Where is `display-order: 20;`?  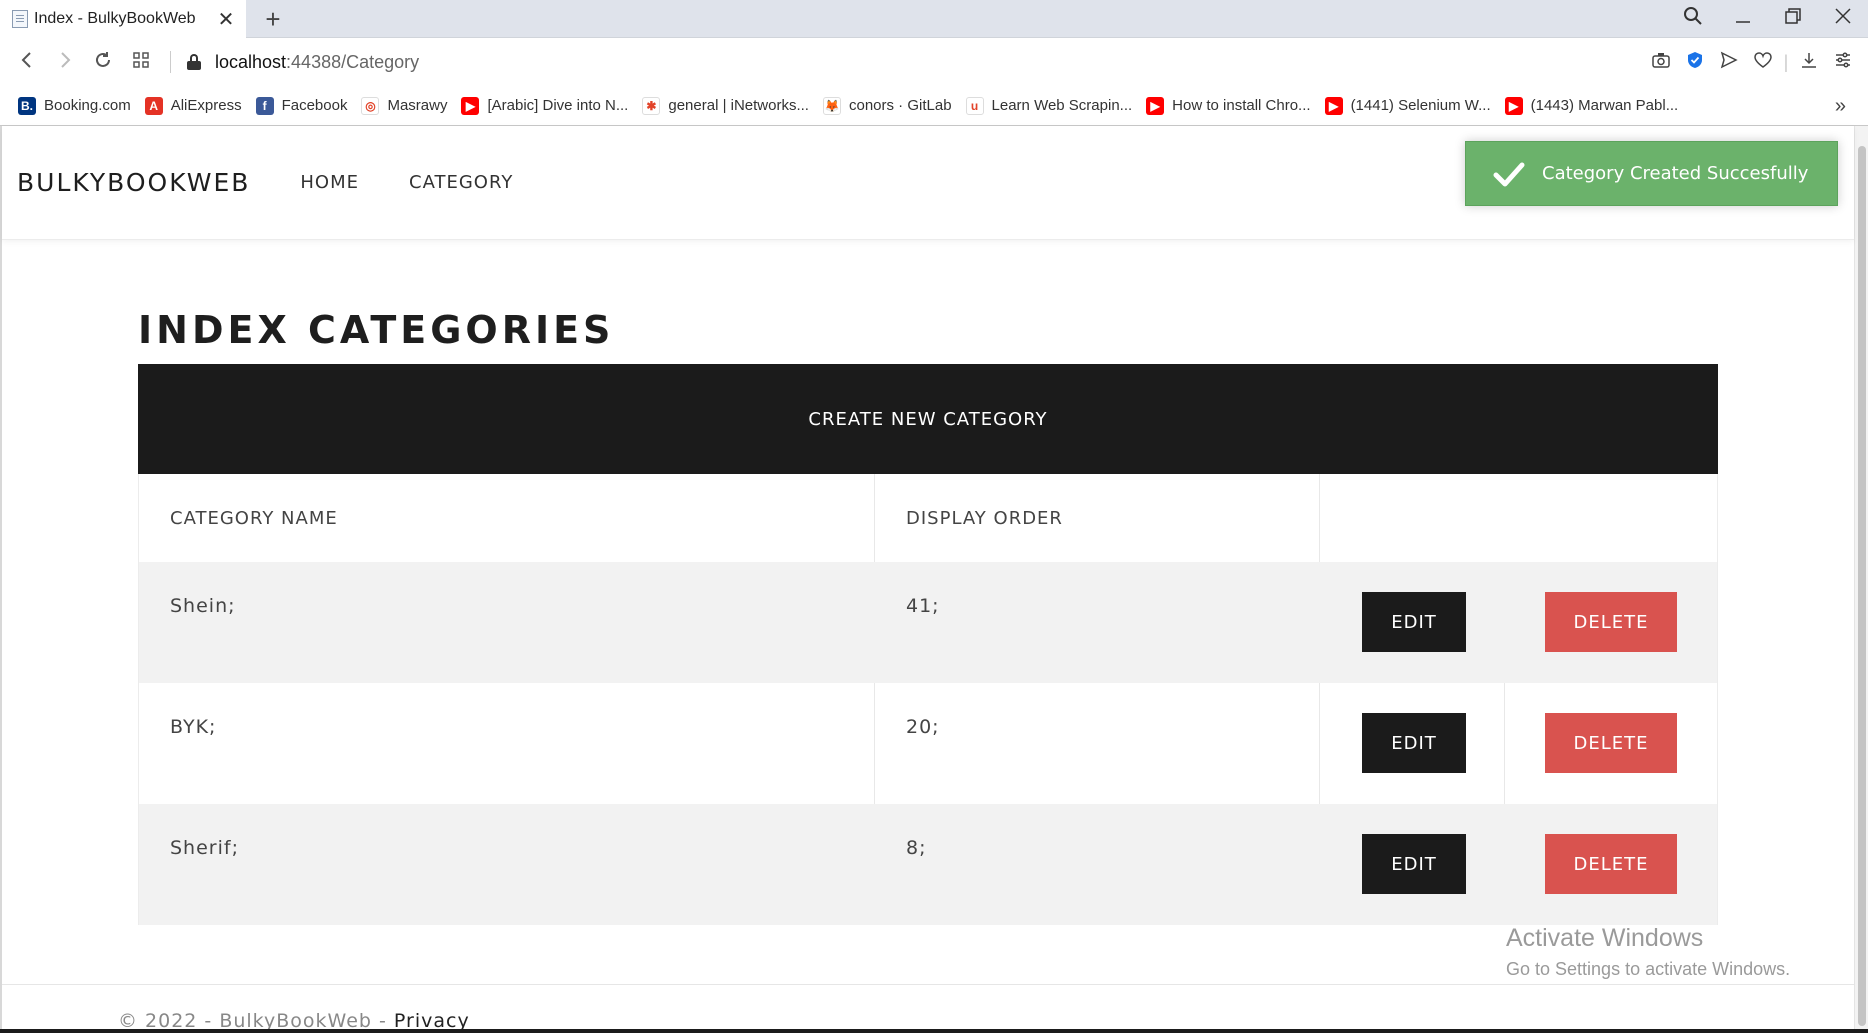 display-order: 20; is located at coordinates (923, 727).